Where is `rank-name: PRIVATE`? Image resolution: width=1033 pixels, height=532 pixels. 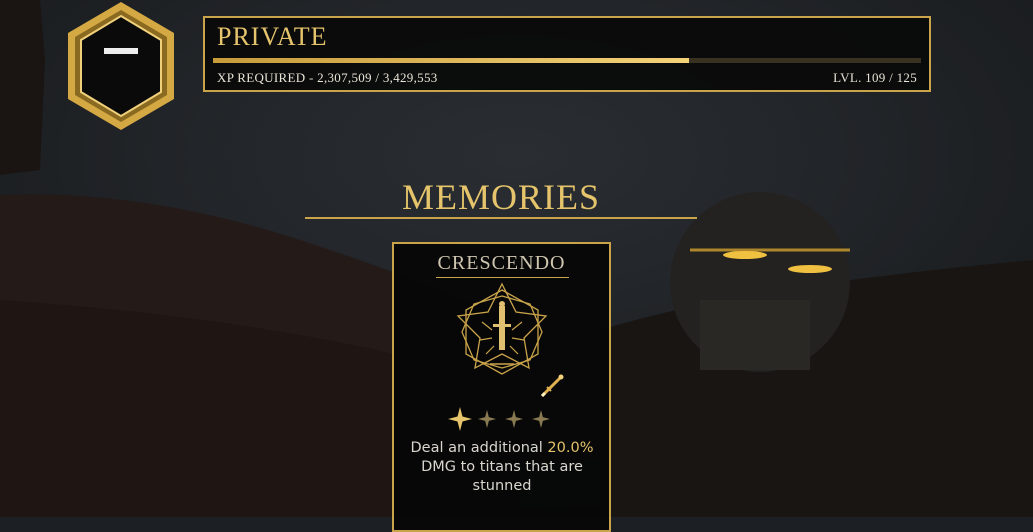 rank-name: PRIVATE is located at coordinates (272, 36).